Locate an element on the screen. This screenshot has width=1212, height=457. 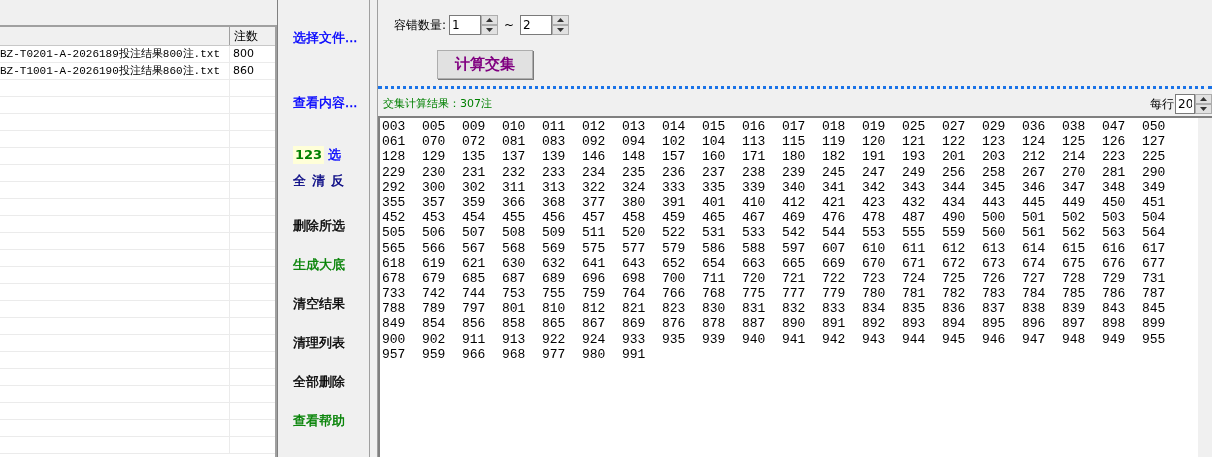
result-number: 237 is located at coordinates (714, 172).